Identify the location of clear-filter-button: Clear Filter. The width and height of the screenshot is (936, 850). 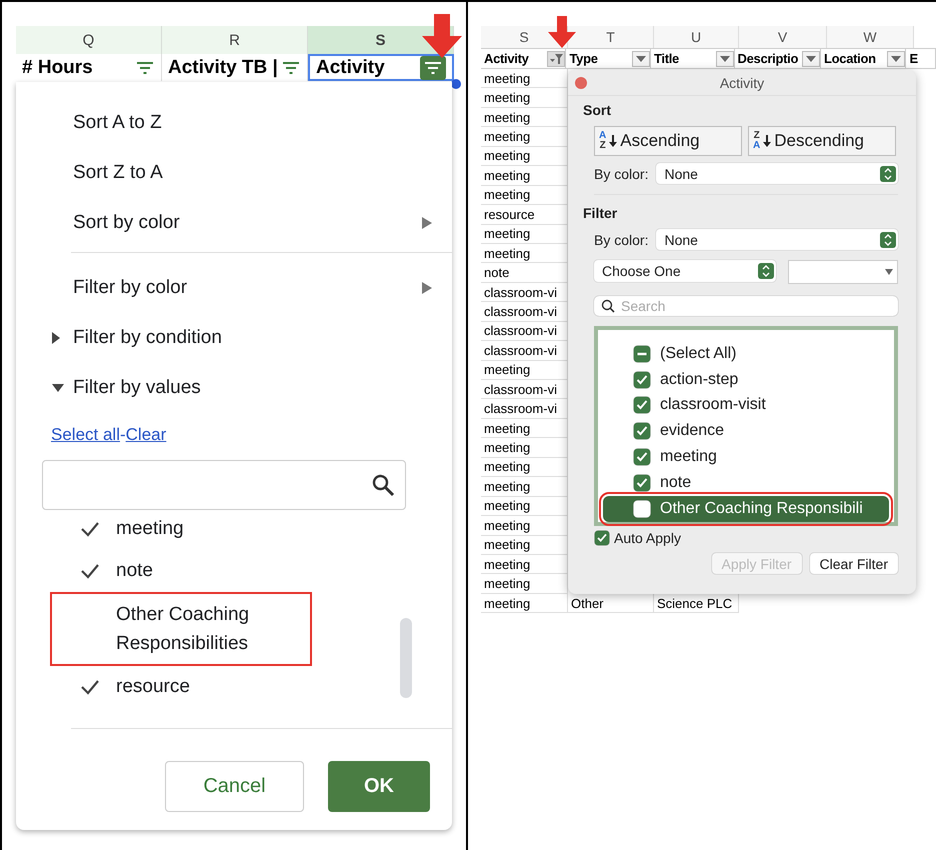
(854, 563).